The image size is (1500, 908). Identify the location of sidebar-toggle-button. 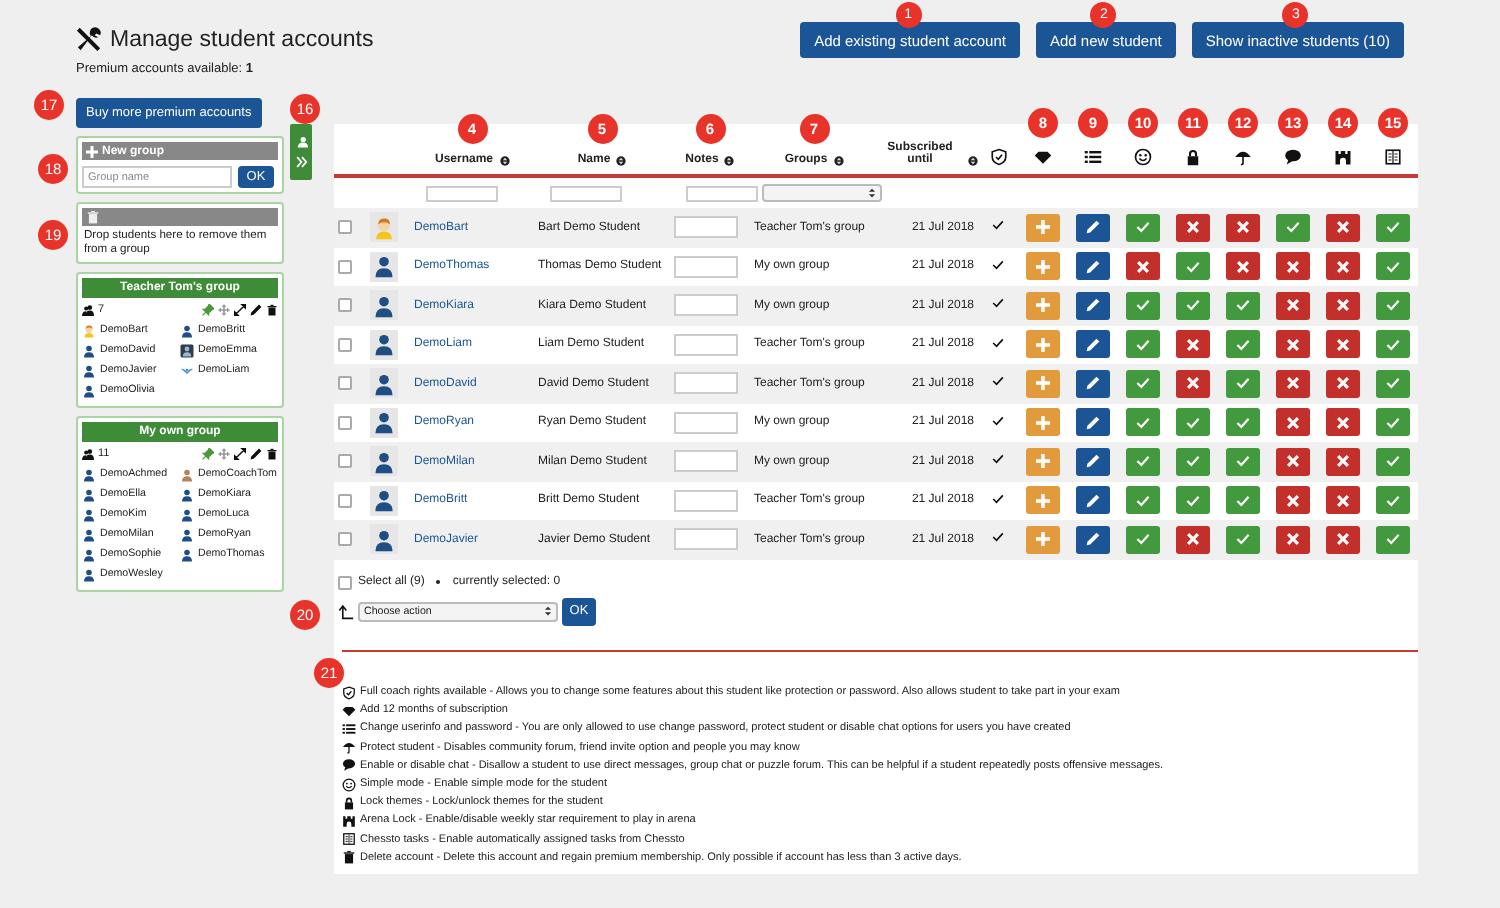
(301, 152).